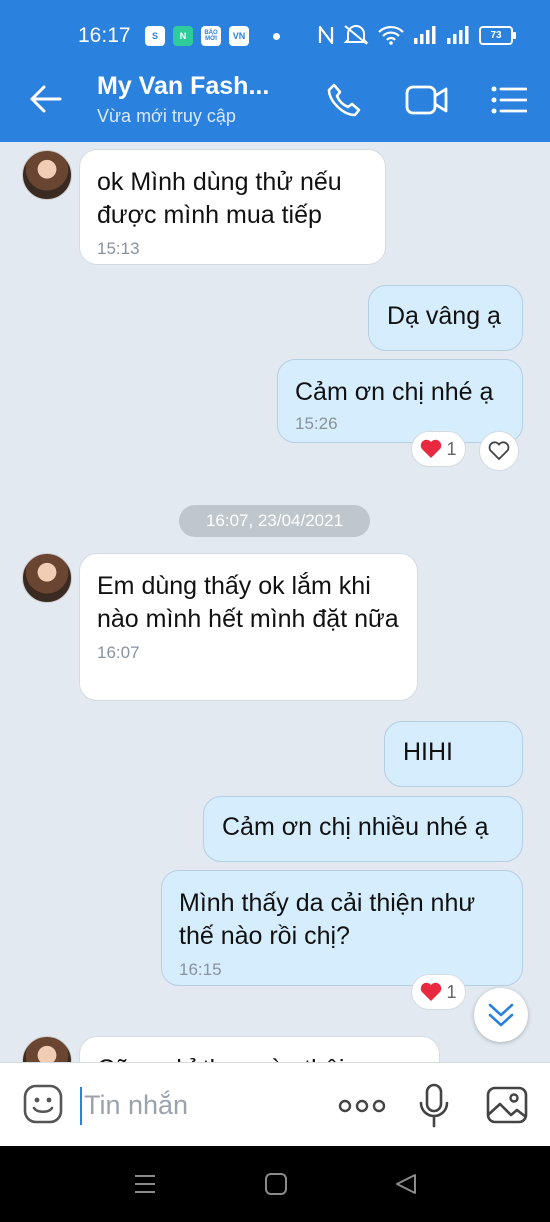 The width and height of the screenshot is (550, 1222). What do you see at coordinates (81, 1106) in the screenshot?
I see `text-cursor` at bounding box center [81, 1106].